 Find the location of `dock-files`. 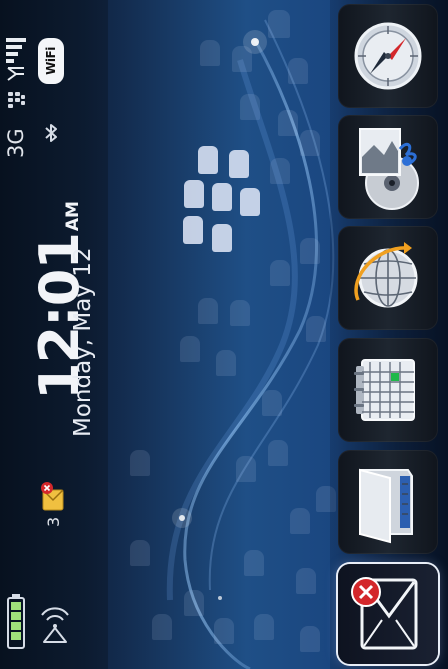

dock-files is located at coordinates (388, 502).